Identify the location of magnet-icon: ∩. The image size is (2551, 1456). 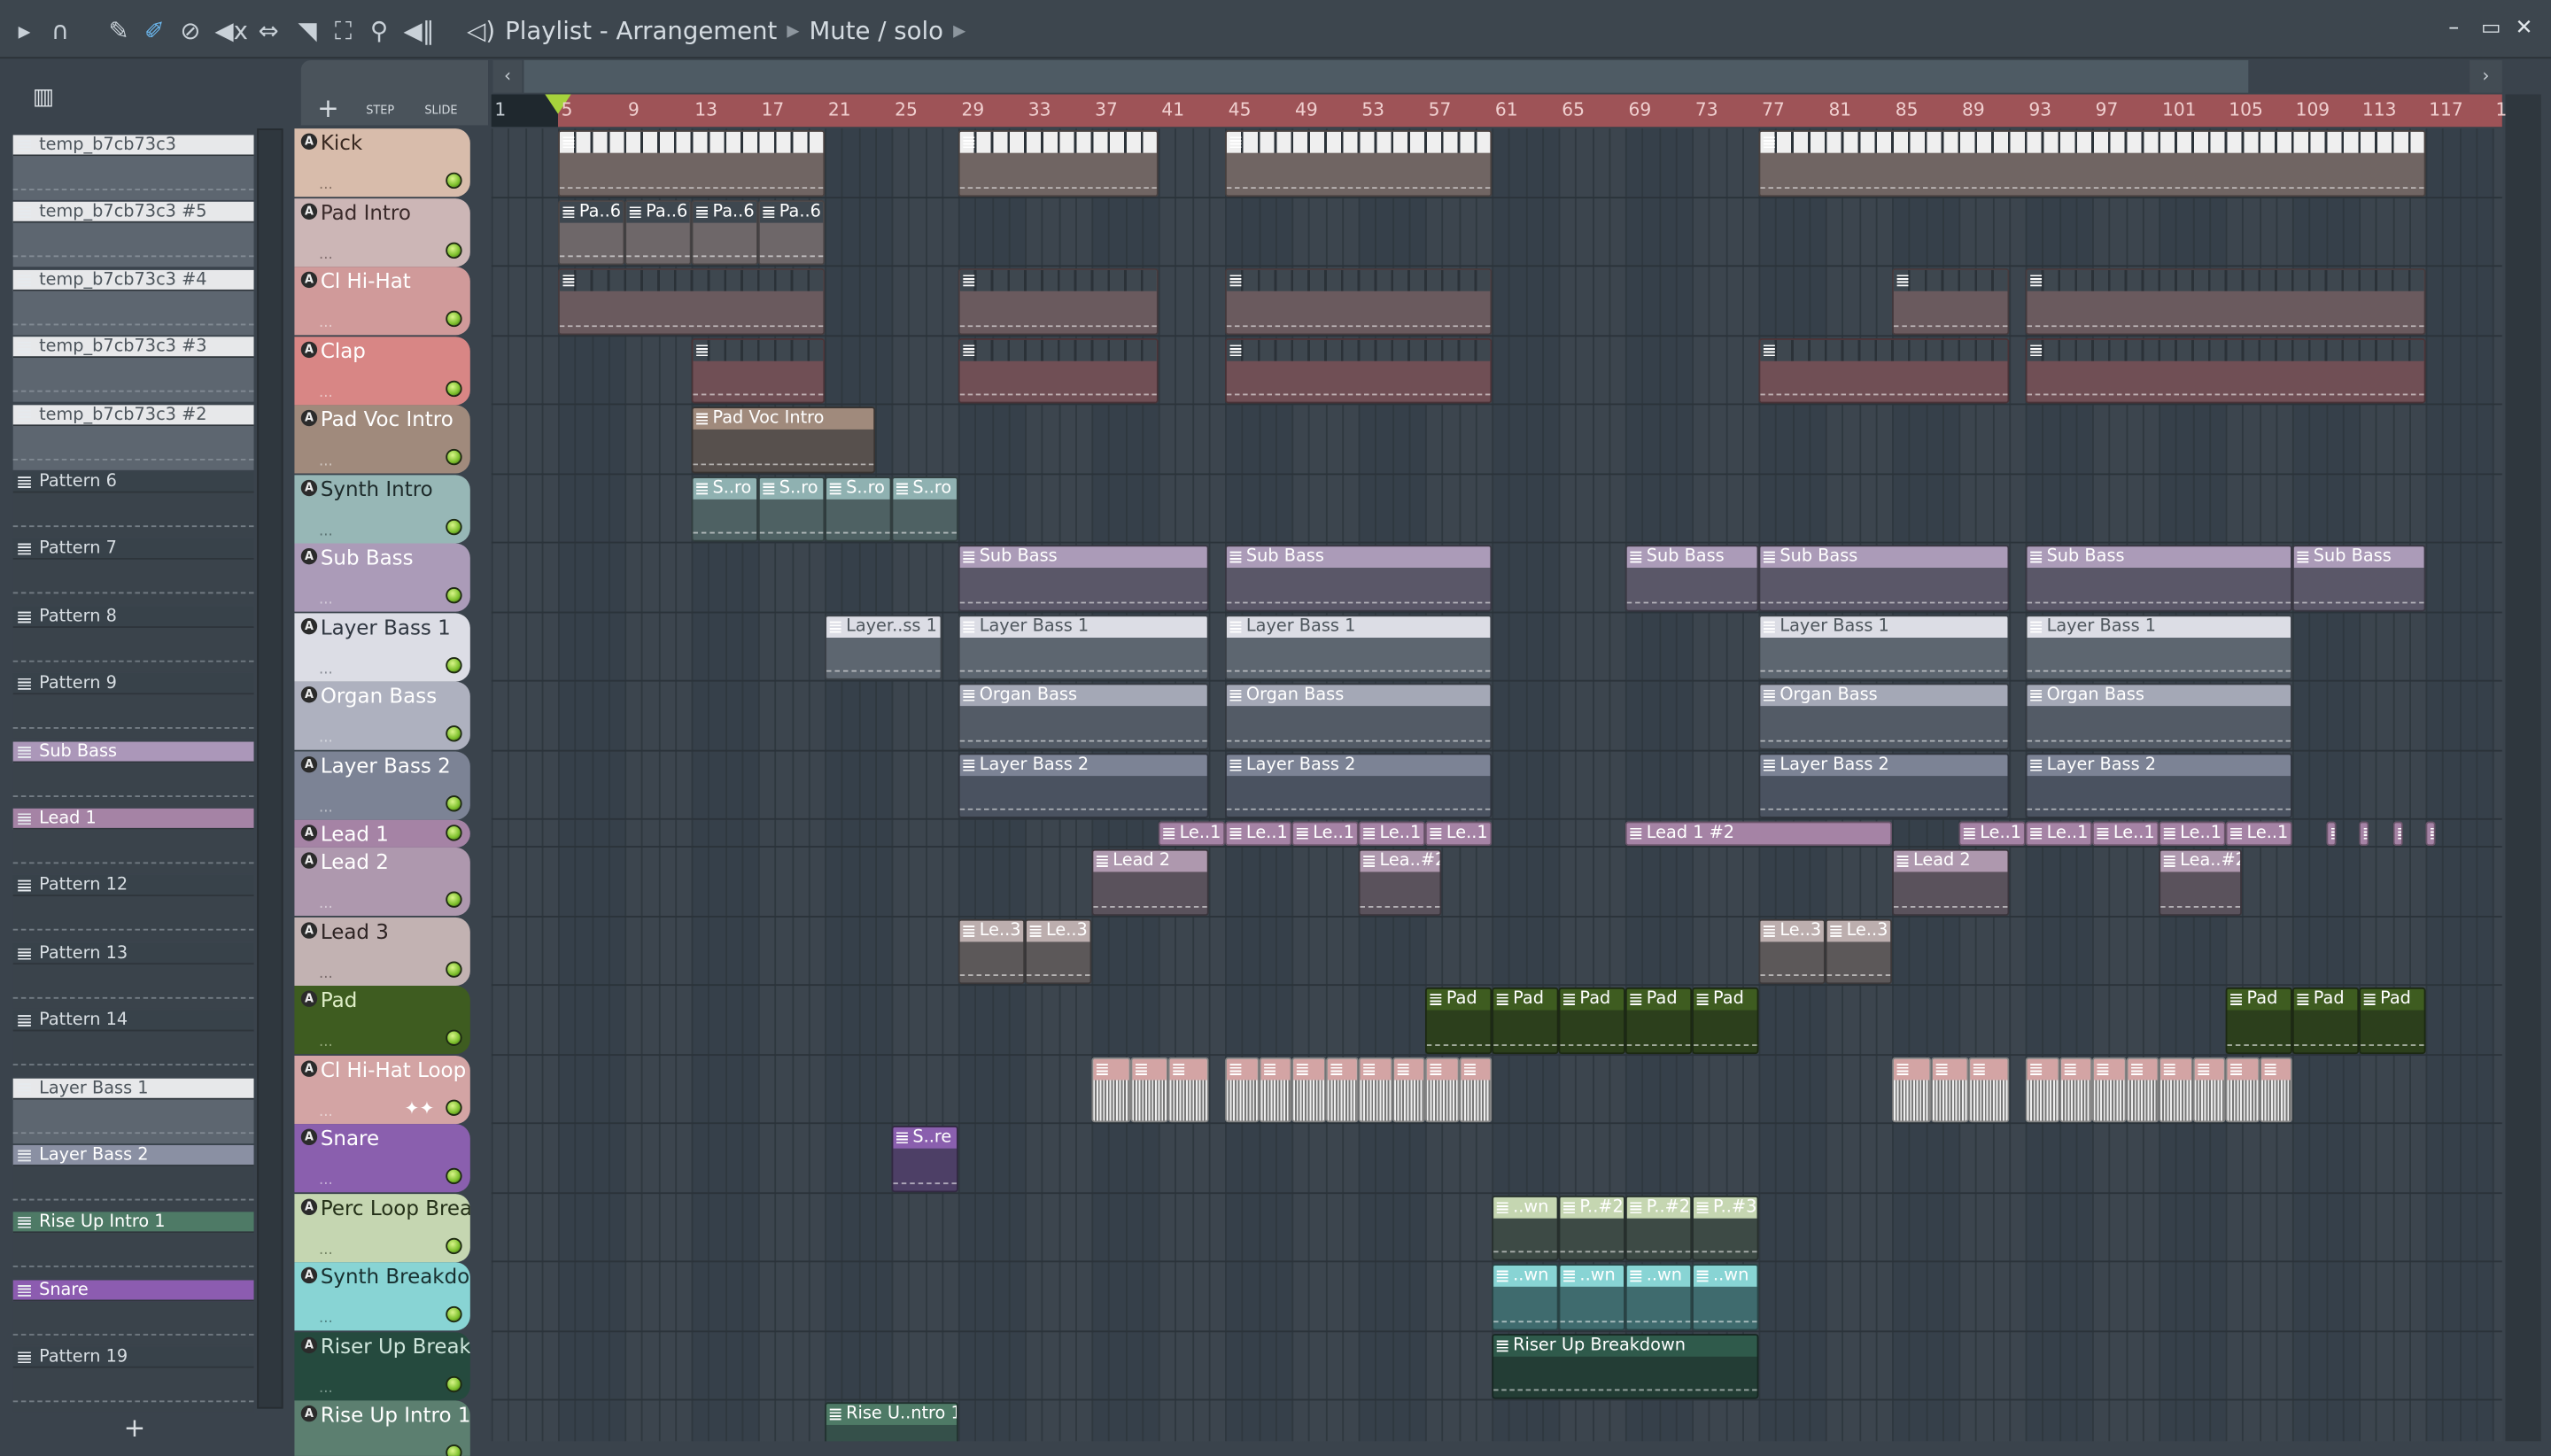
(60, 30).